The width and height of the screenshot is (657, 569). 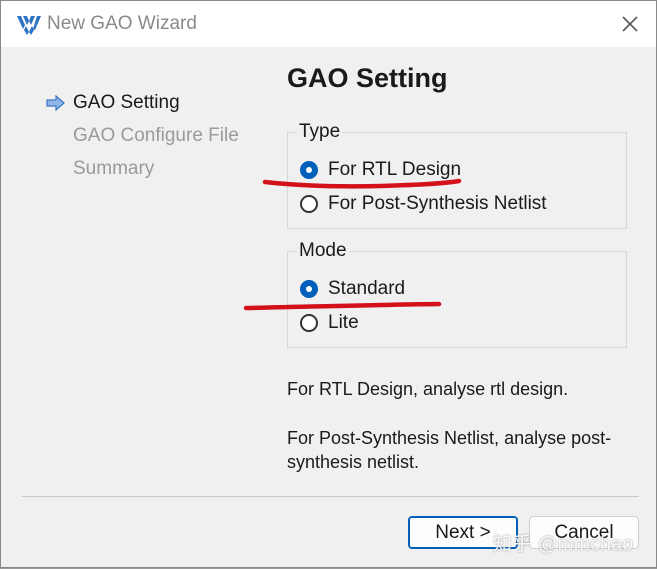 I want to click on radio-standard: Standard, so click(x=352, y=289).